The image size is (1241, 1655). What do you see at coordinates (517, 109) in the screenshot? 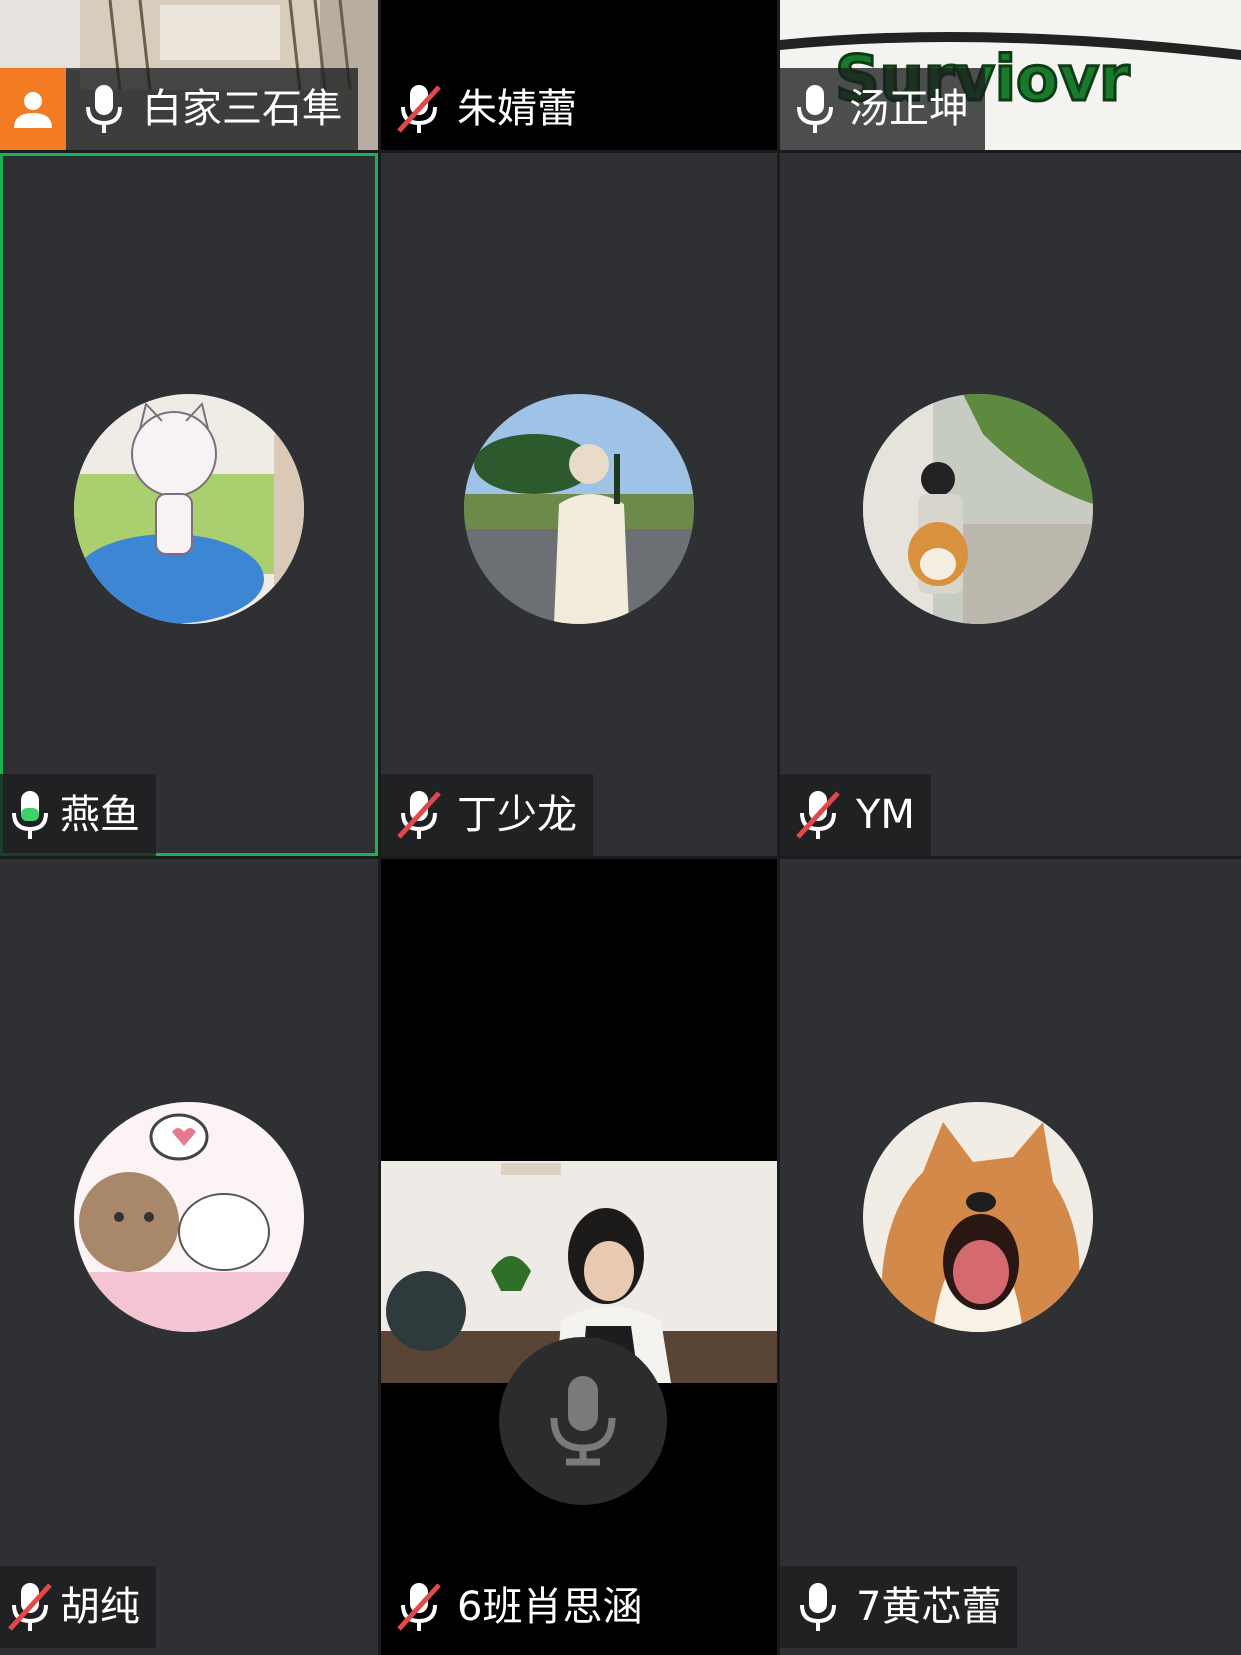
I see `participant-name: 朱婧蕾` at bounding box center [517, 109].